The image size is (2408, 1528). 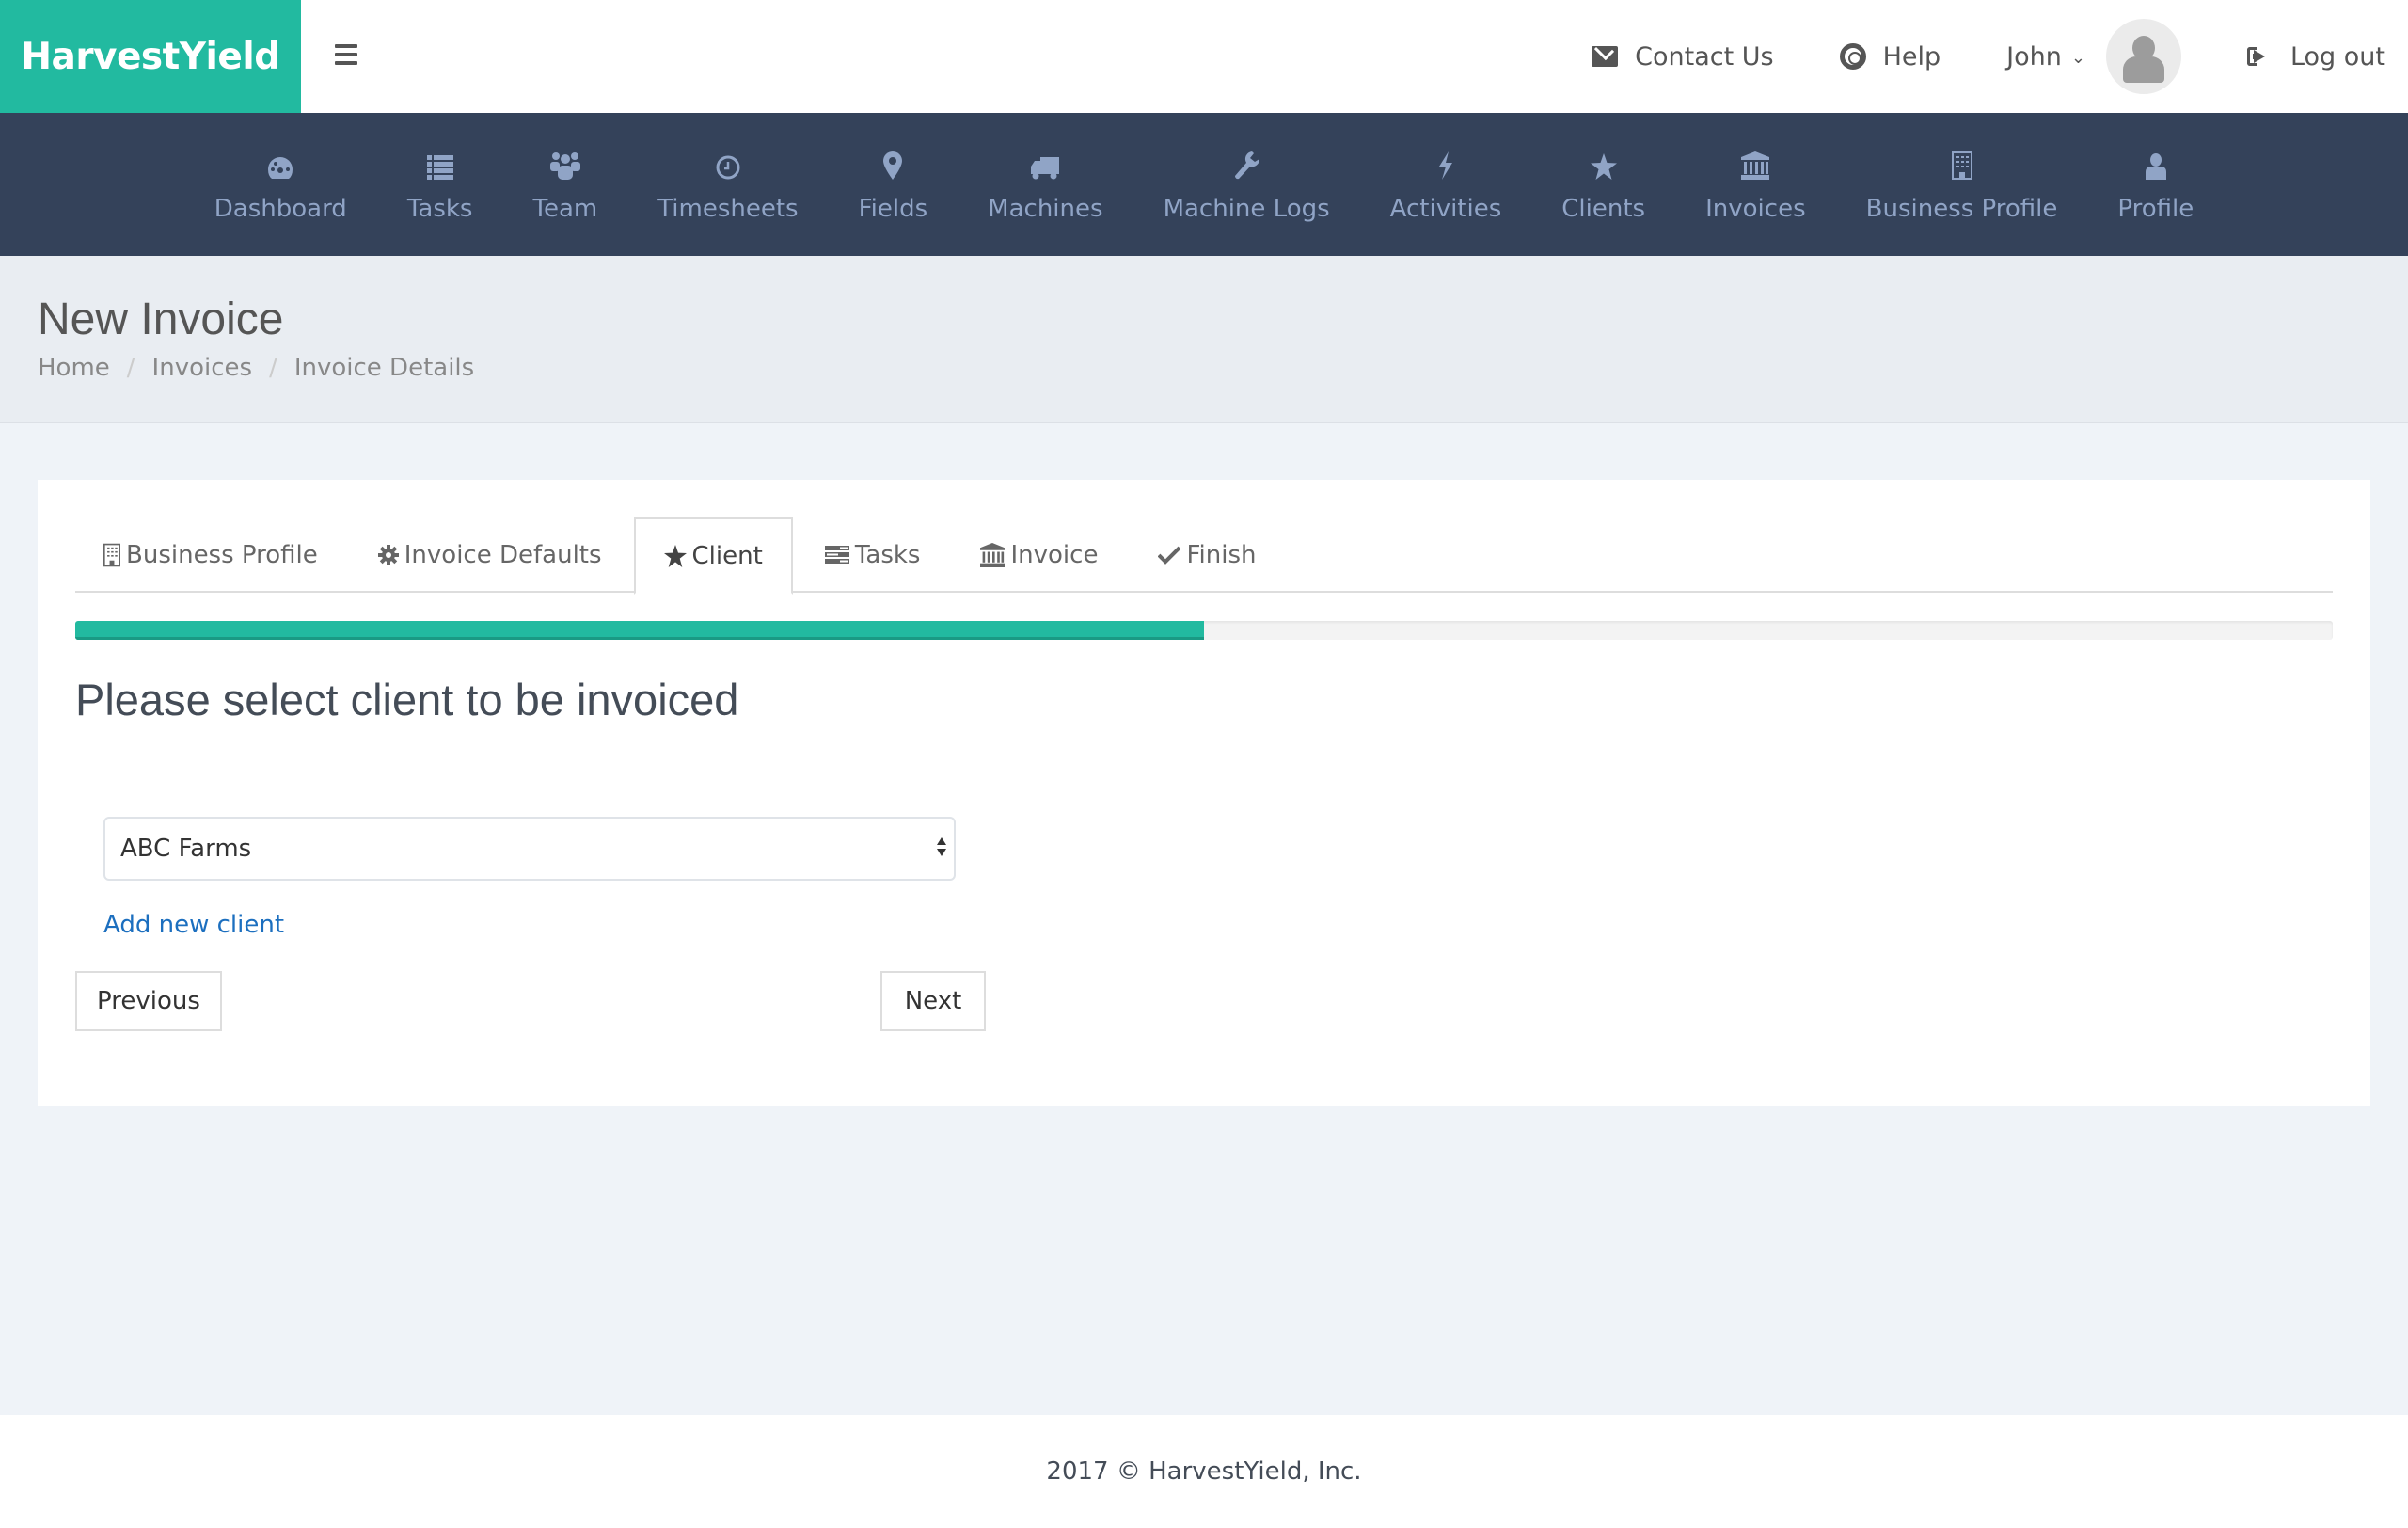 What do you see at coordinates (1247, 184) in the screenshot?
I see `nav-item-machine-logs: Machine Logs` at bounding box center [1247, 184].